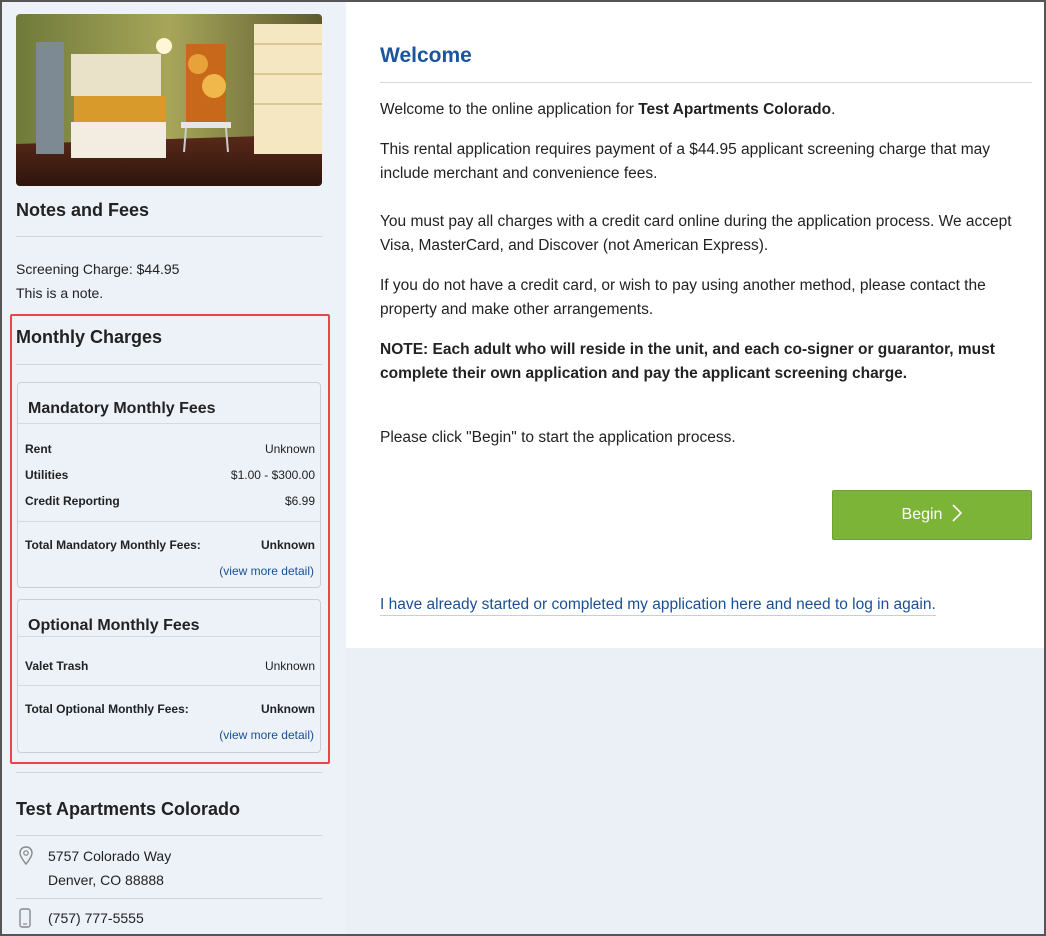 The height and width of the screenshot is (936, 1046). Describe the element at coordinates (57, 666) in the screenshot. I see `fee-name: Valet Trash` at that location.